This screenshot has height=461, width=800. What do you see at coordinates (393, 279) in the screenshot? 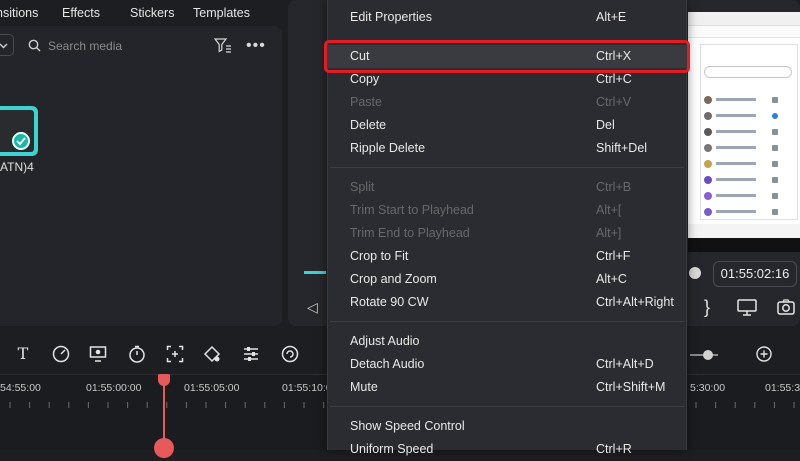
I see `menu-item-label: Crop and Zoom` at bounding box center [393, 279].